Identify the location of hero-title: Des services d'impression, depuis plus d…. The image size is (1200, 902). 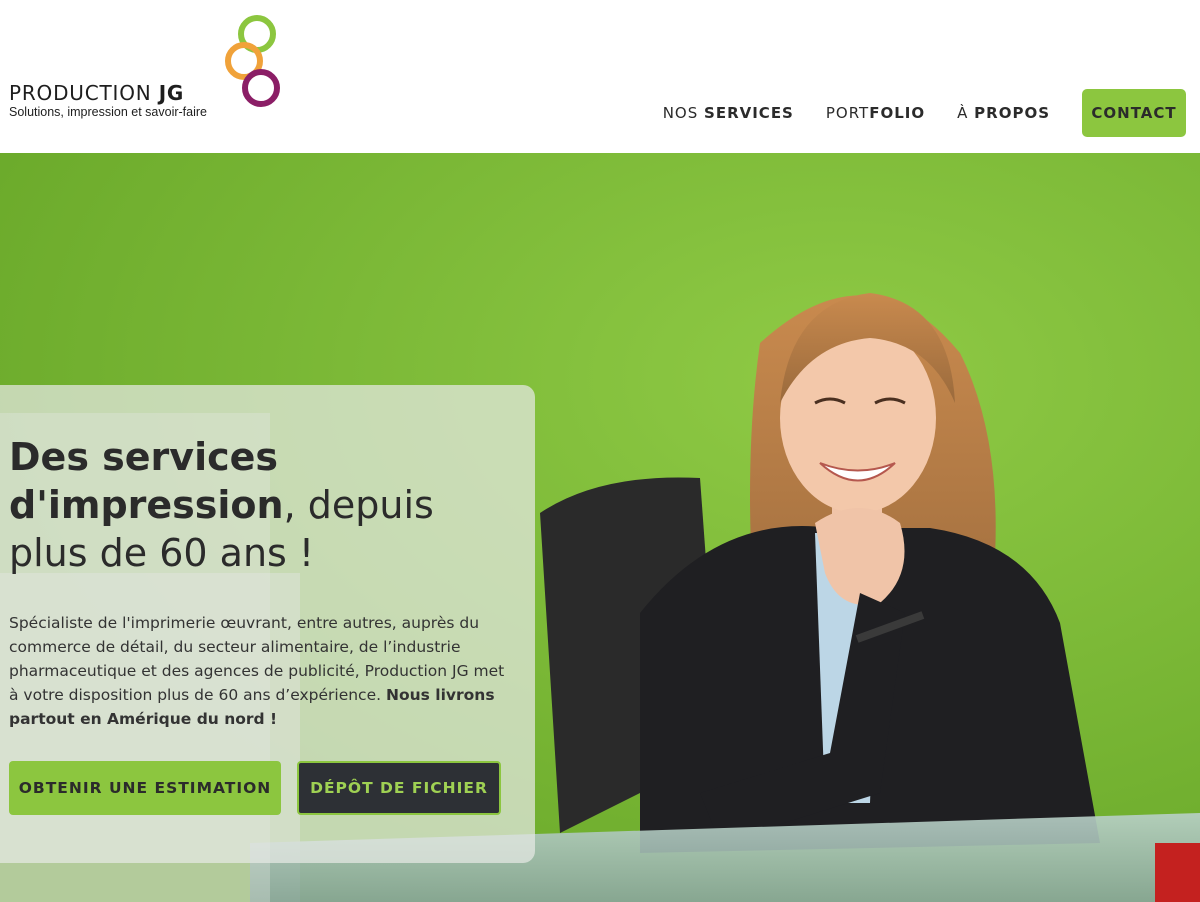
(259, 505).